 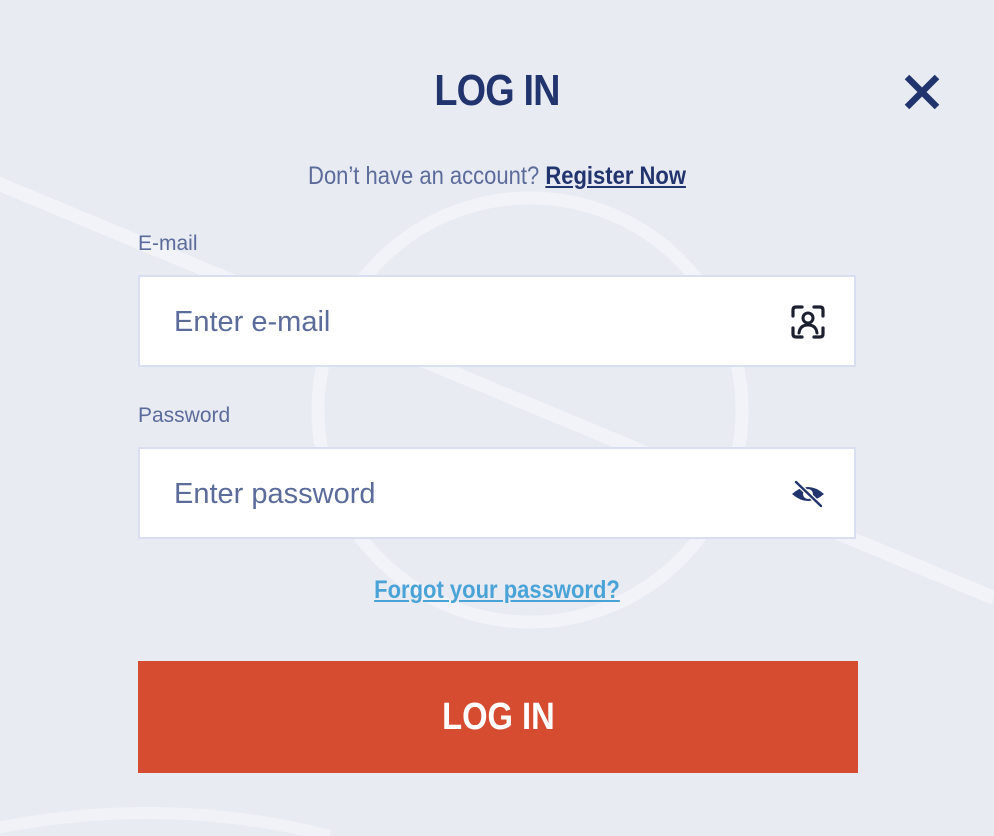 I want to click on register-prompt-line: Don’t have an account? Register Now, so click(x=497, y=176).